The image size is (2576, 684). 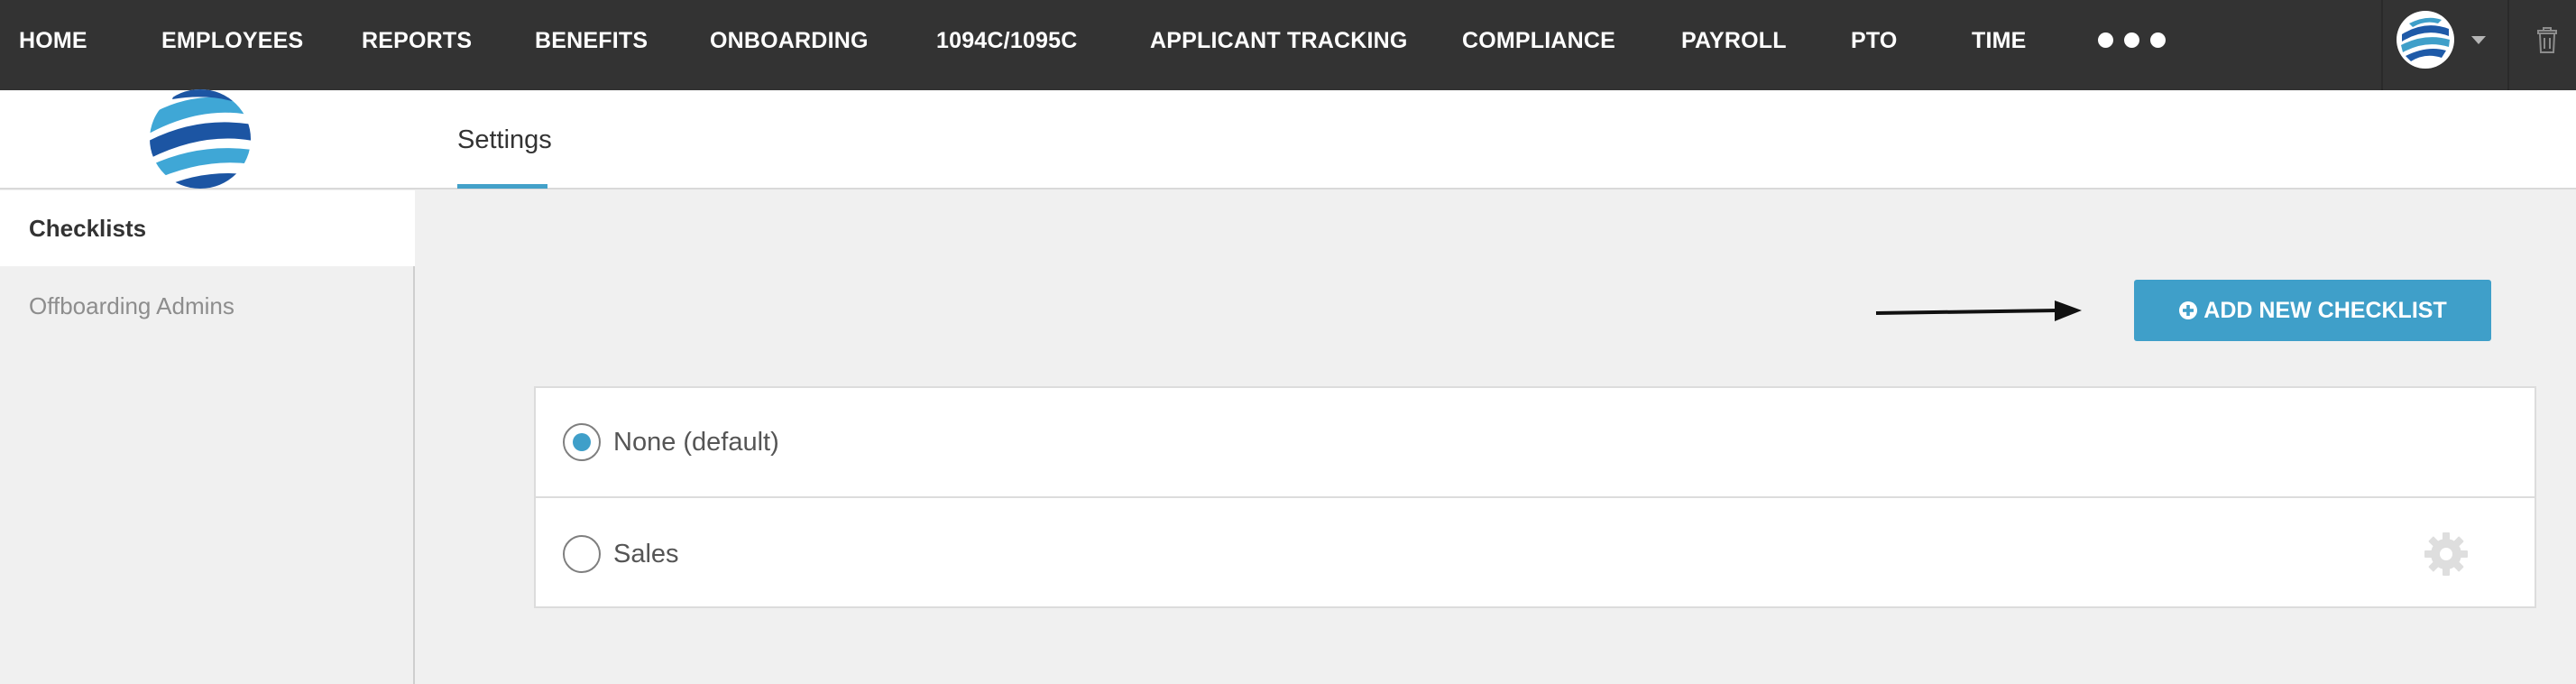 What do you see at coordinates (789, 40) in the screenshot?
I see `nav-item-onboarding: ONBOARDING` at bounding box center [789, 40].